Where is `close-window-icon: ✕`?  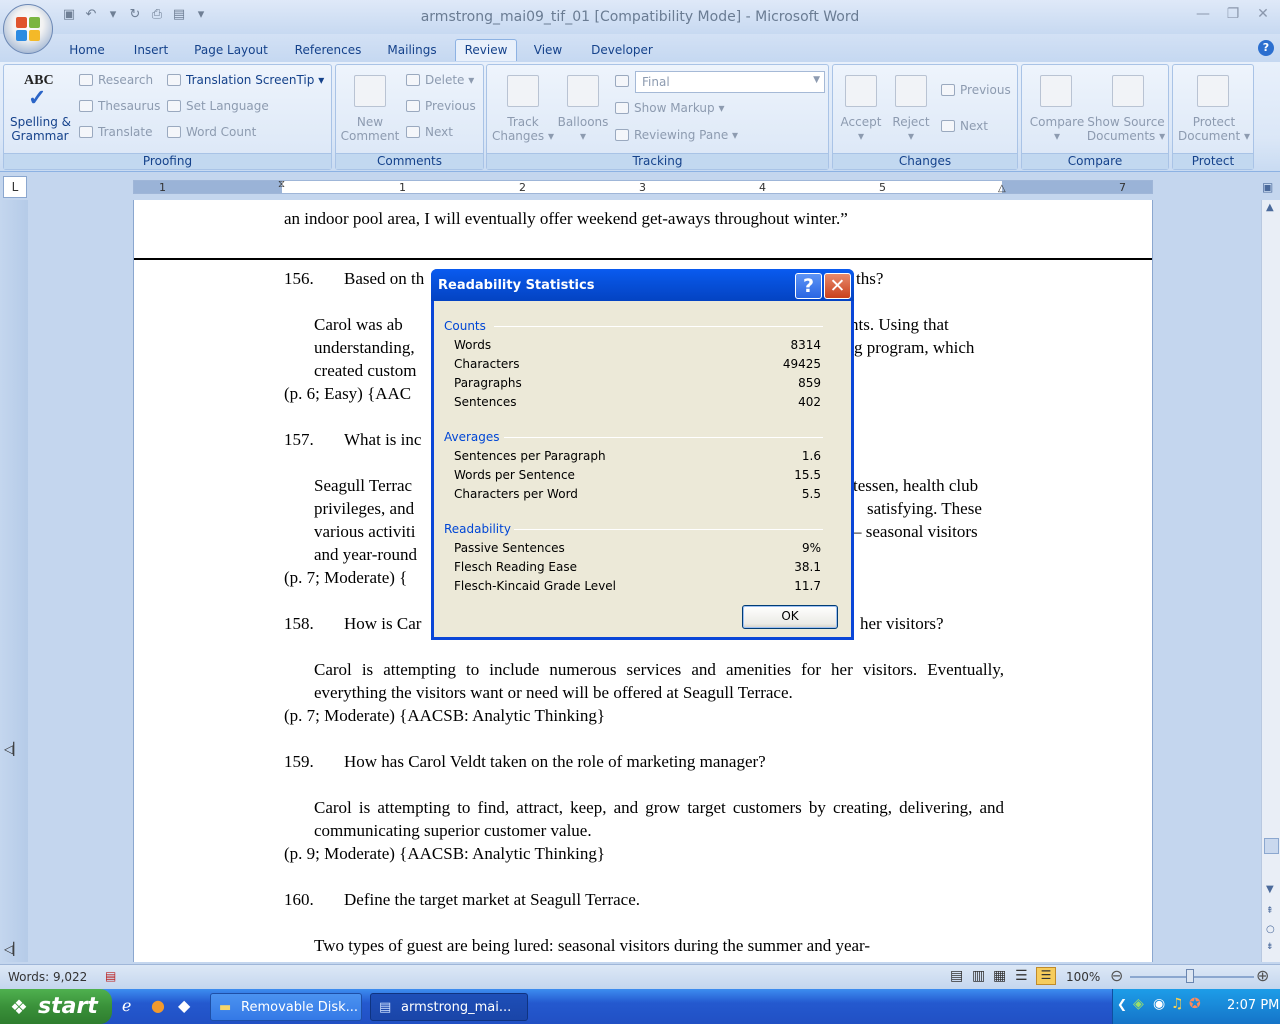 close-window-icon: ✕ is located at coordinates (1263, 14).